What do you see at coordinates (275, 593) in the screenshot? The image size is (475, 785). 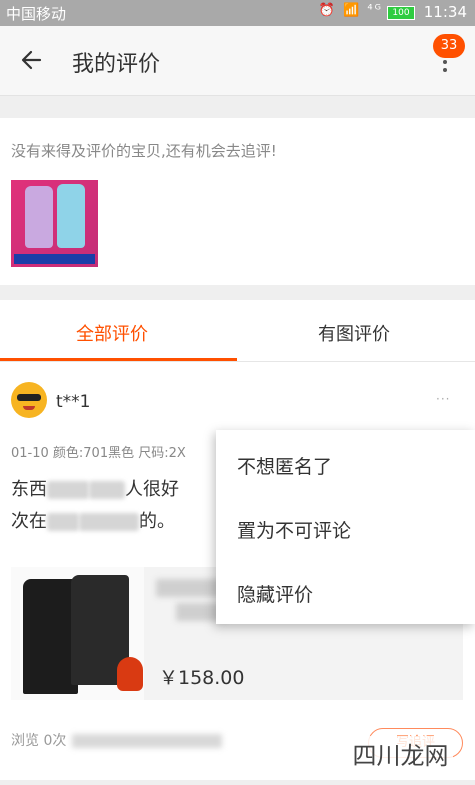 I see `menu-item-hide-review: 隐藏评价` at bounding box center [275, 593].